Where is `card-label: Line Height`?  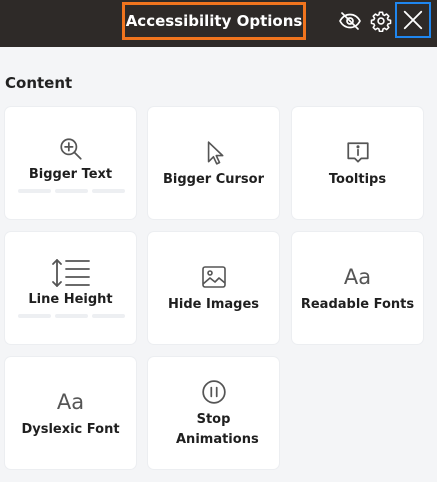 card-label: Line Height is located at coordinates (70, 299).